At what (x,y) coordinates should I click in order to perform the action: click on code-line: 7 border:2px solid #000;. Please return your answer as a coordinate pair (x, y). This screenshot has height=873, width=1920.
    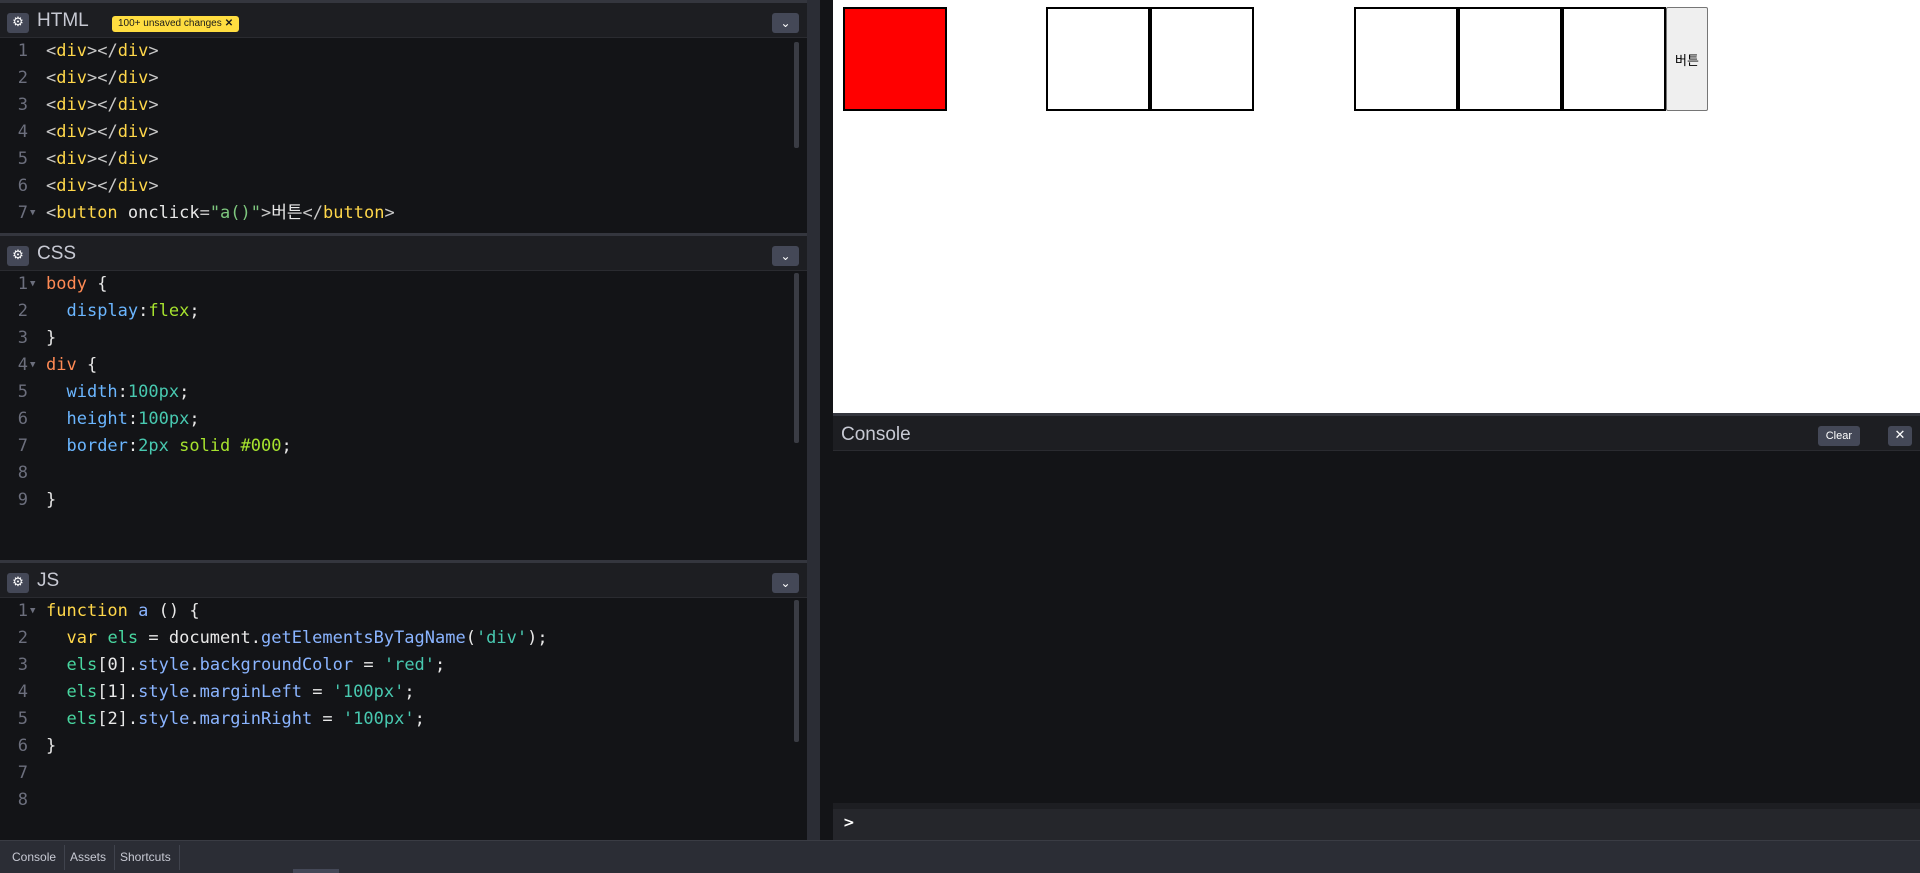
    Looking at the image, I should click on (403, 446).